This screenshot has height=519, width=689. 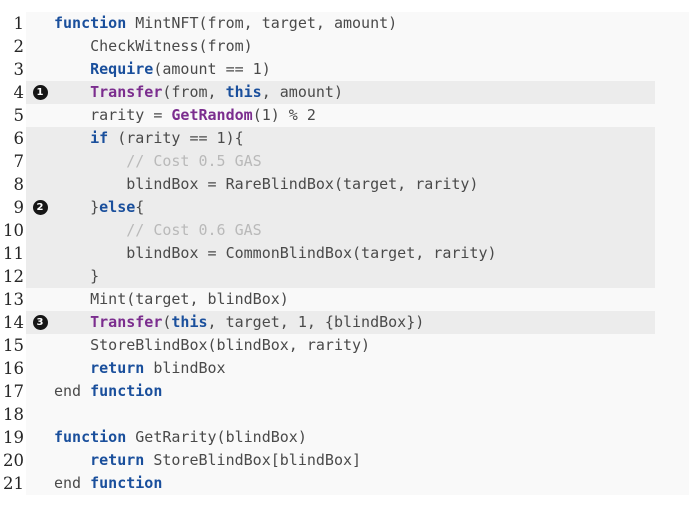 I want to click on code-token-pl: blindBox, so click(x=185, y=368).